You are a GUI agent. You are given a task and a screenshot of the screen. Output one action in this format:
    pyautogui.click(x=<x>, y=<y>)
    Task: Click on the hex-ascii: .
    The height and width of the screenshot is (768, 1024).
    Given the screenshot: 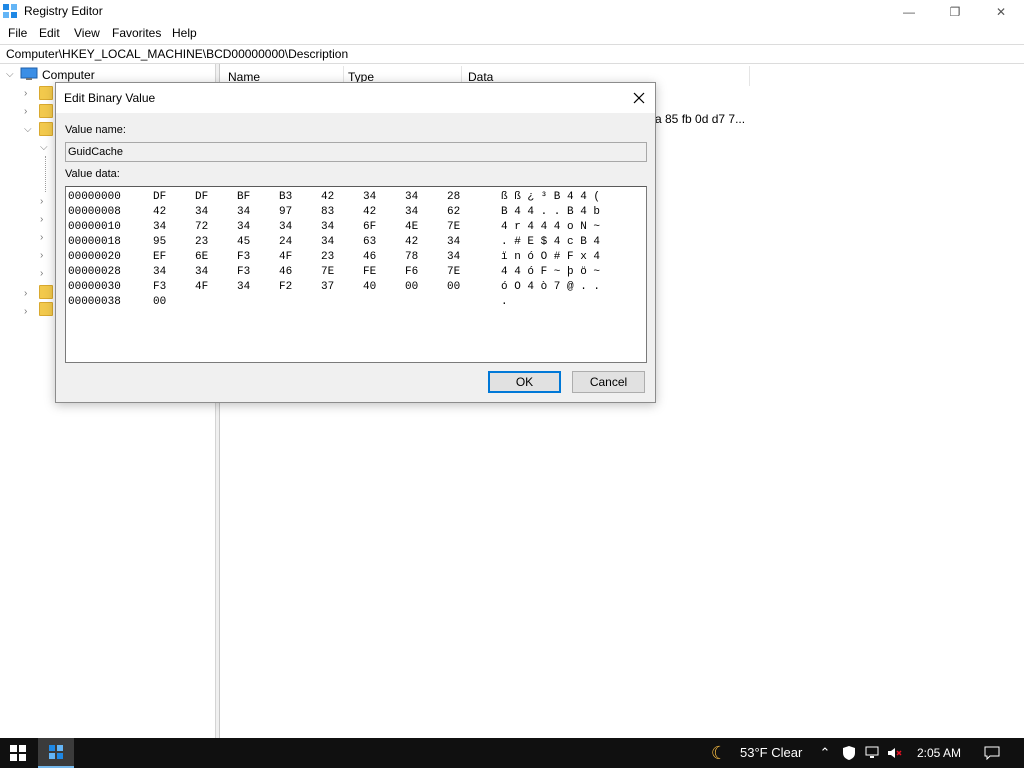 What is the action you would take?
    pyautogui.click(x=504, y=302)
    